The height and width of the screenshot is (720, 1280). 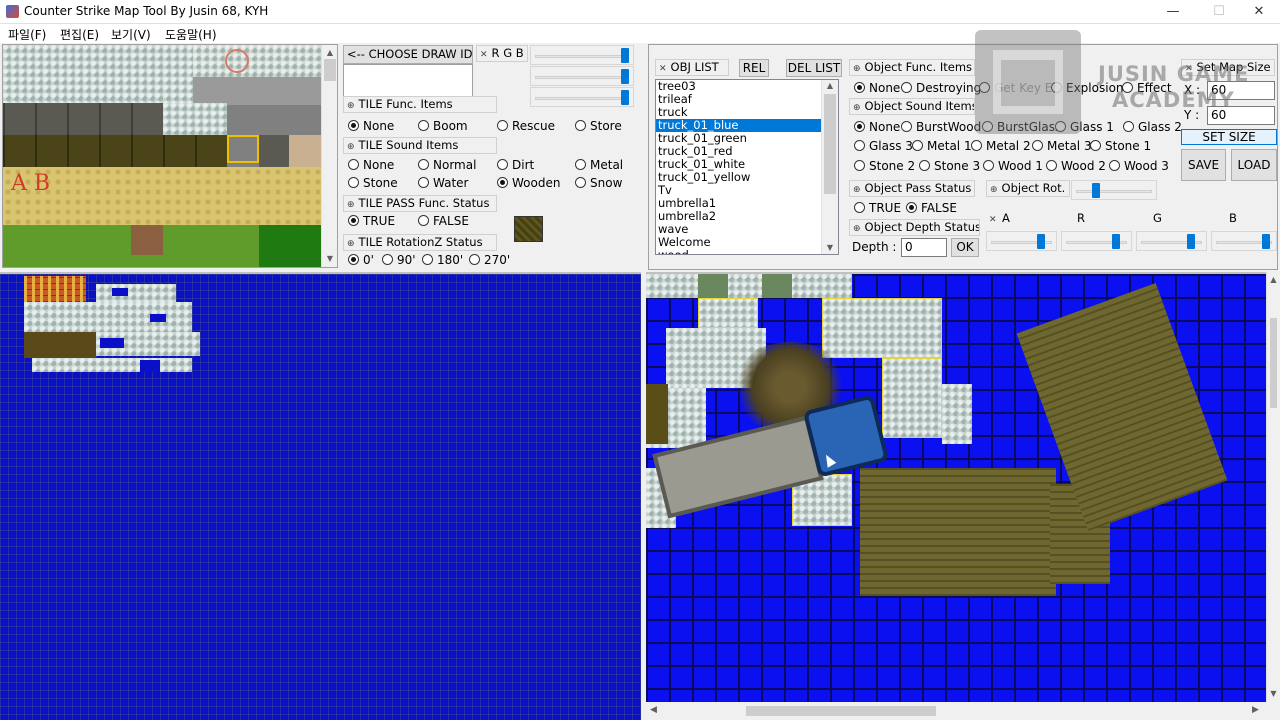 I want to click on obj-rot-slider, so click(x=1114, y=190).